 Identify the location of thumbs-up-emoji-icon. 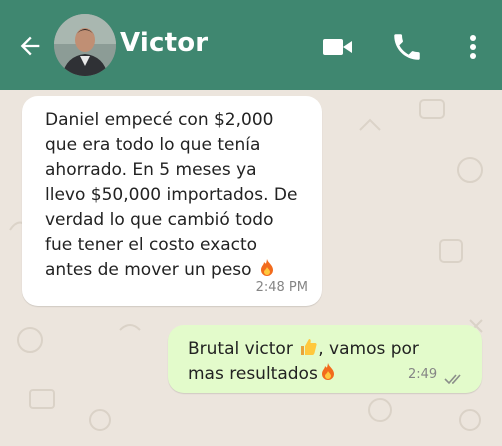
(309, 347).